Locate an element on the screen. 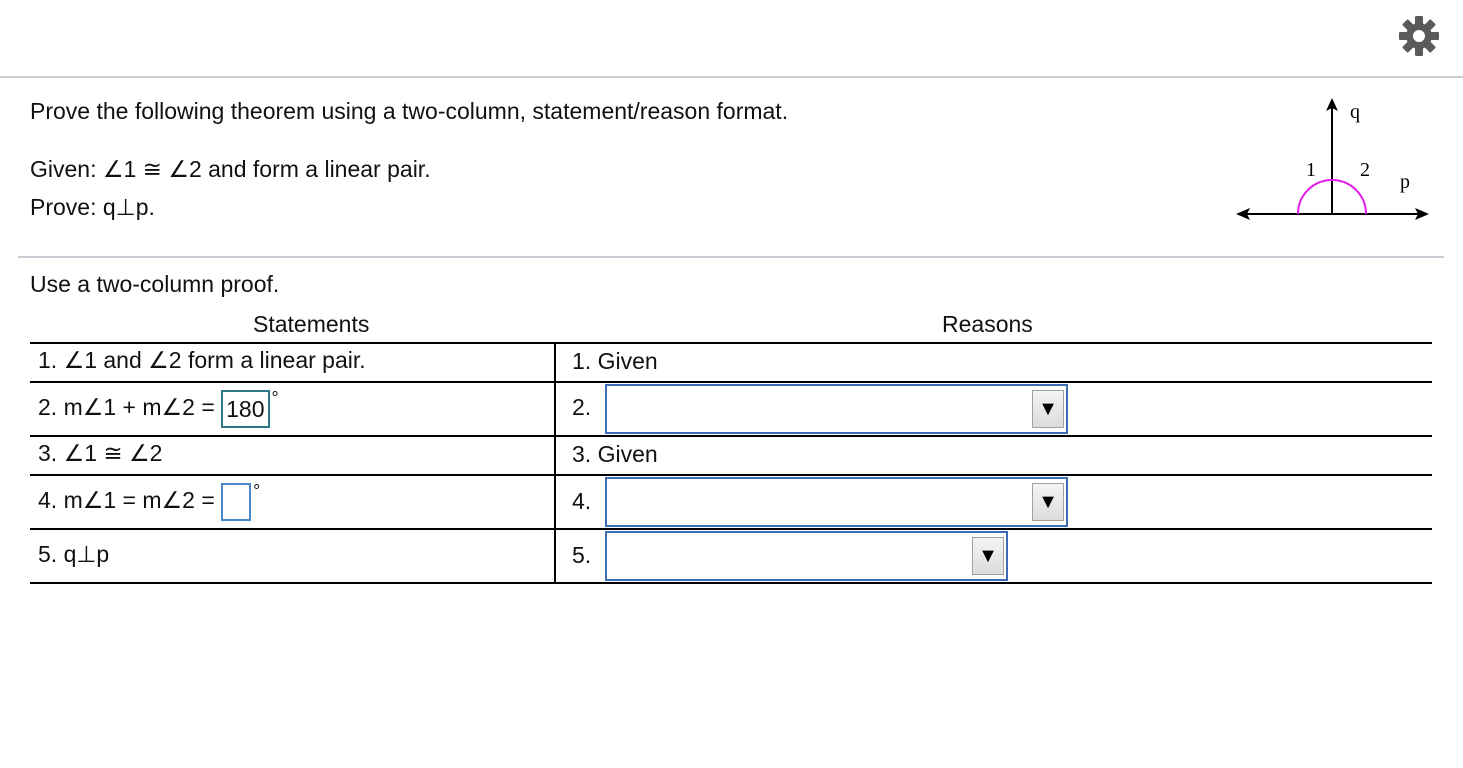 This screenshot has height=768, width=1463. reason-4-label: 4. is located at coordinates (582, 501).